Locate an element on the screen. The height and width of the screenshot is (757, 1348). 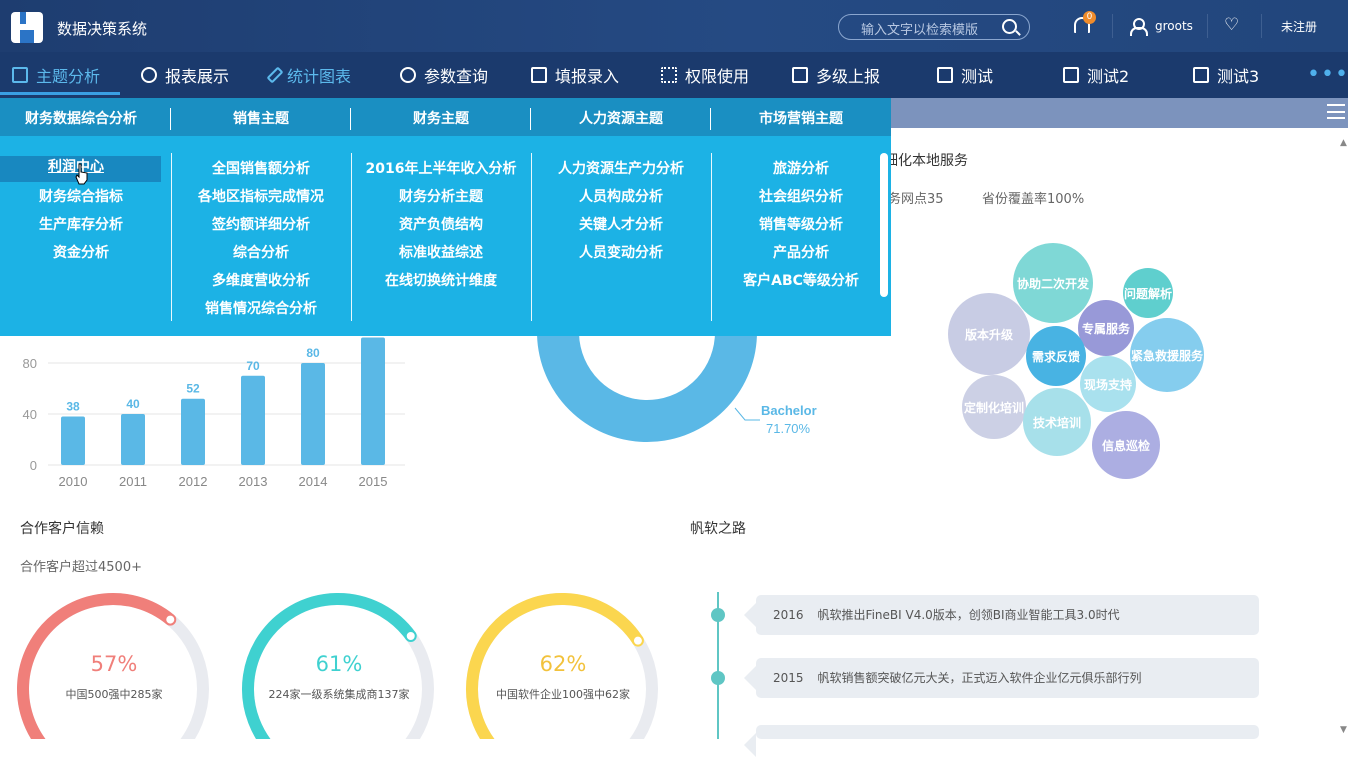
menu-item: 综合分析 is located at coordinates (261, 252).